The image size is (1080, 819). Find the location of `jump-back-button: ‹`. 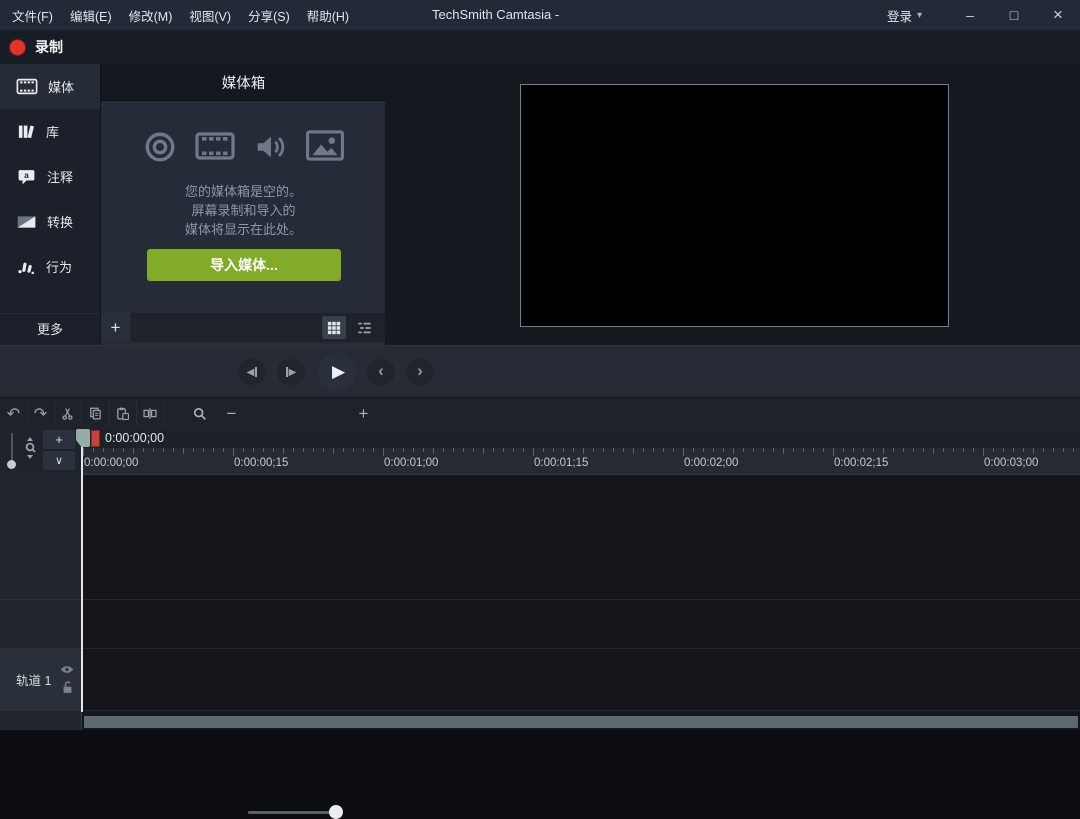

jump-back-button: ‹ is located at coordinates (381, 372).